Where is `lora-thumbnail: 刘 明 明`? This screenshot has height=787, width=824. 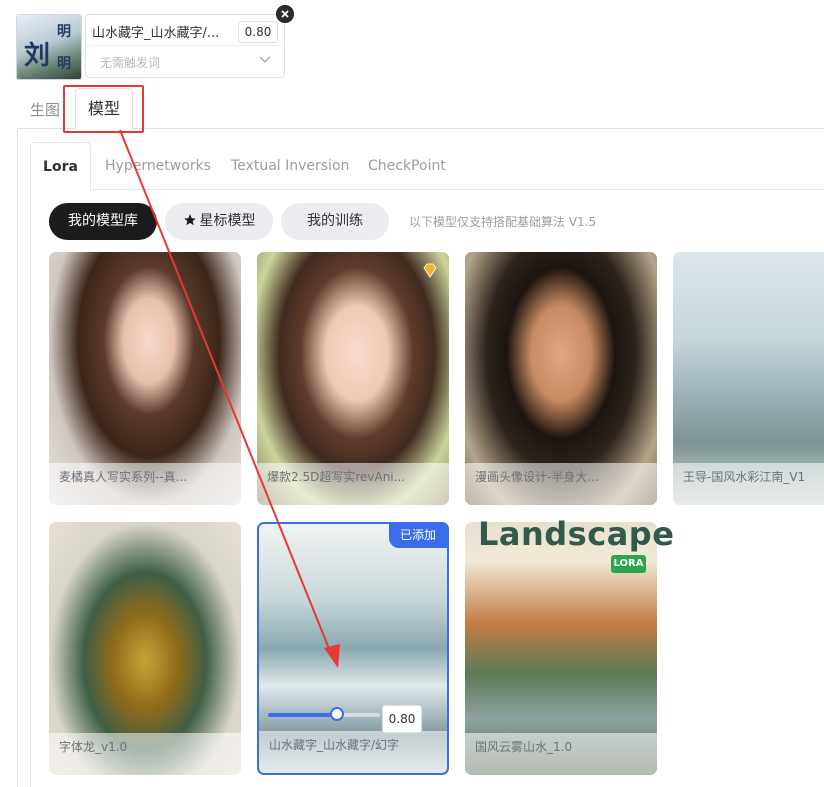 lora-thumbnail: 刘 明 明 is located at coordinates (49, 47).